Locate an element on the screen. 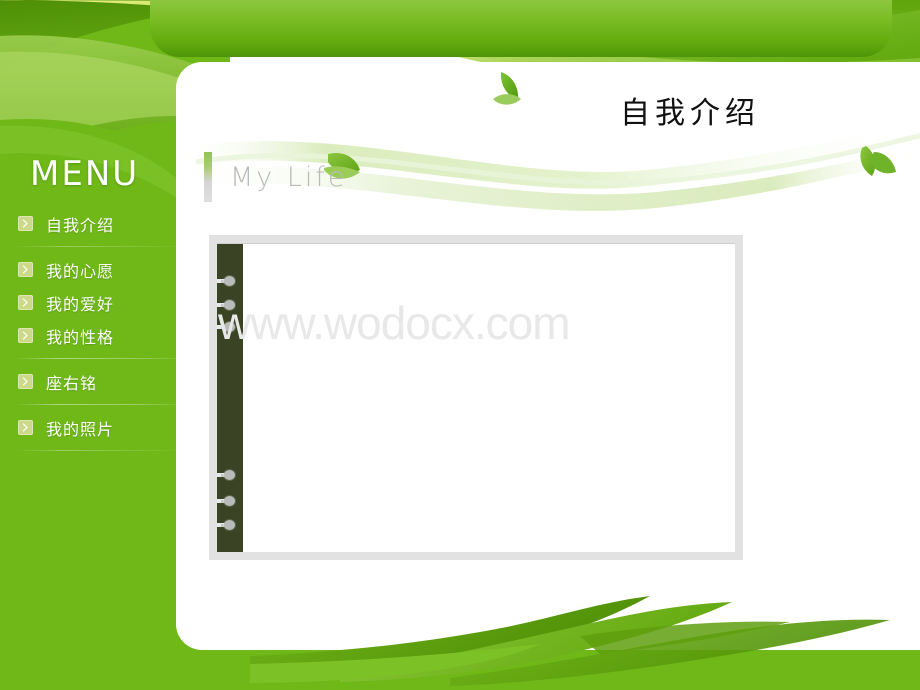 Image resolution: width=920 pixels, height=690 pixels. sidebar-item-my-photos: 我的照片 is located at coordinates (100, 427).